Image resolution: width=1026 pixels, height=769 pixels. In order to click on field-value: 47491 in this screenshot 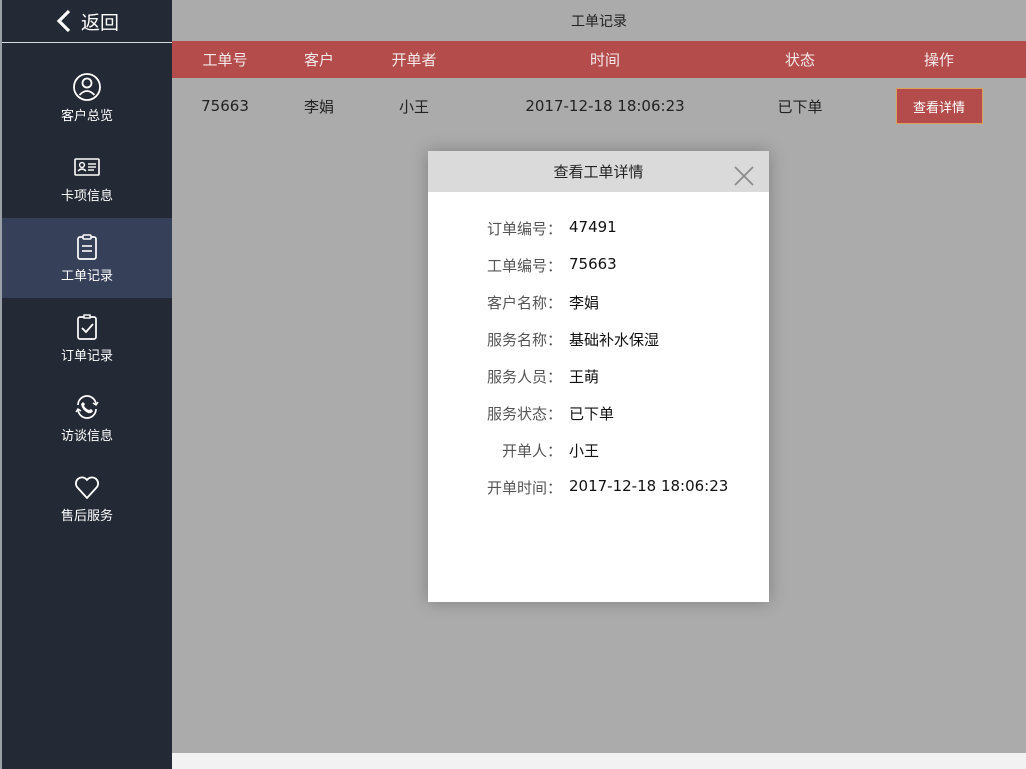, I will do `click(593, 227)`.